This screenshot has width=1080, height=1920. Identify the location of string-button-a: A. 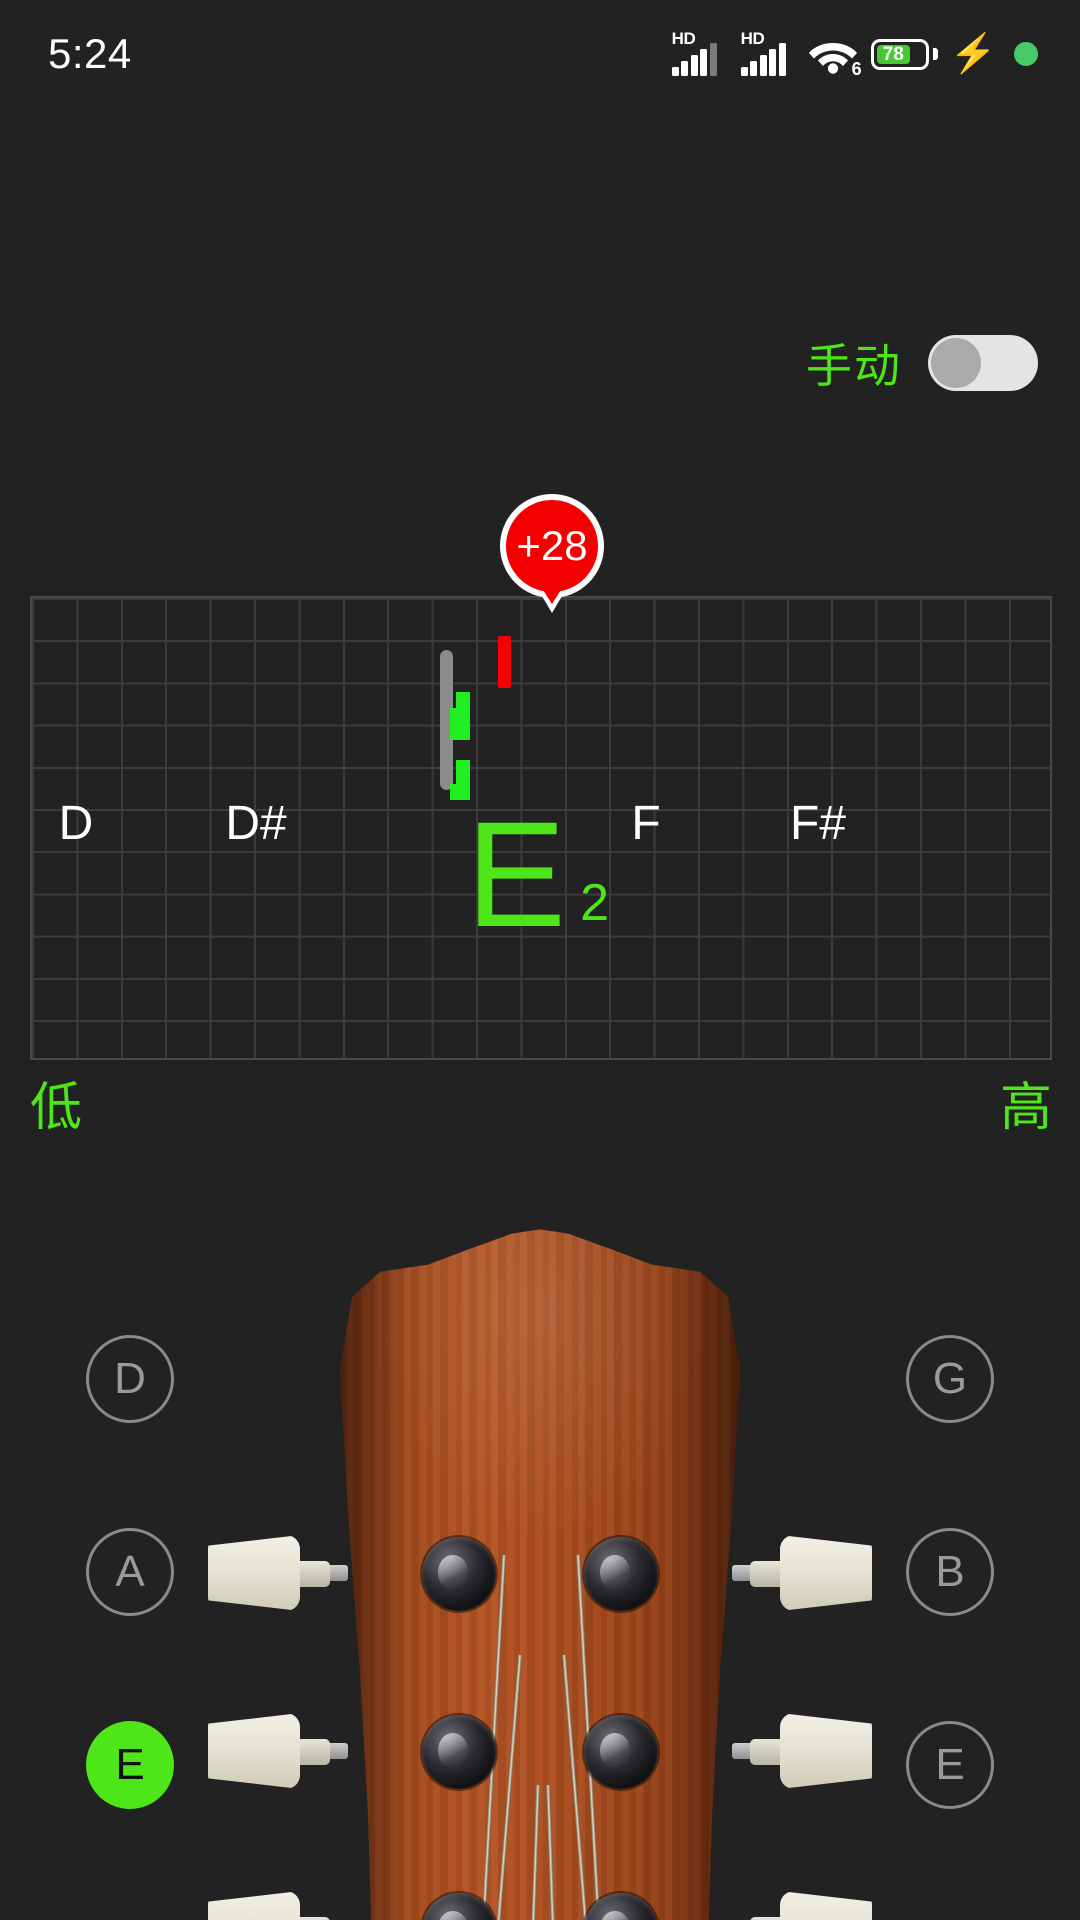
(130, 1572).